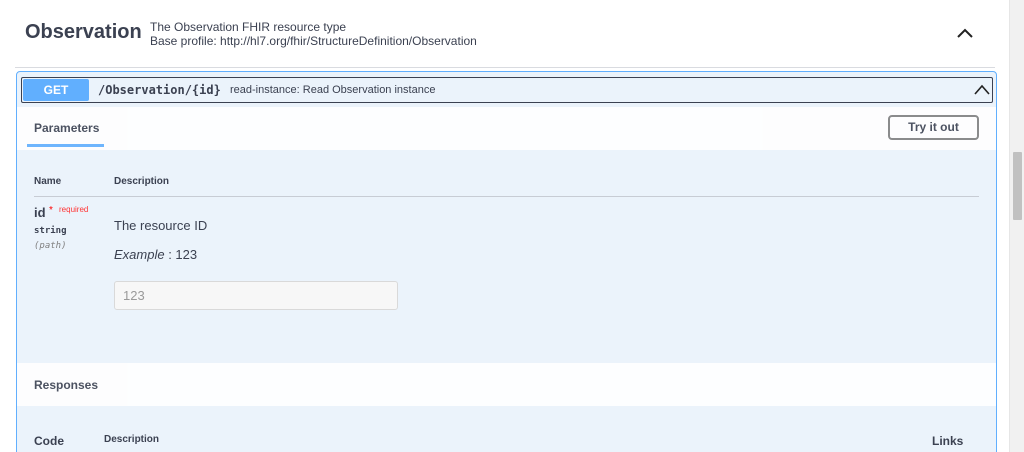 This screenshot has width=1024, height=452. What do you see at coordinates (74, 209) in the screenshot?
I see `required-label: required` at bounding box center [74, 209].